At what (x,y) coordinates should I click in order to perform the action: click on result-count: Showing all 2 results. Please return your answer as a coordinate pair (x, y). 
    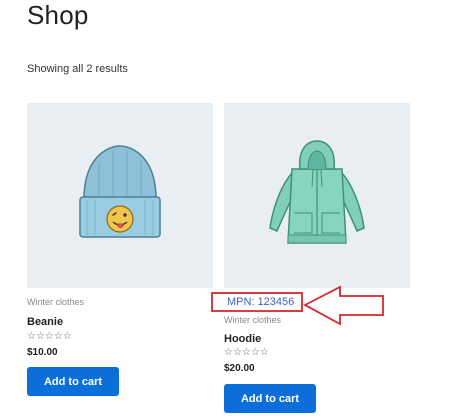
    Looking at the image, I should click on (77, 69).